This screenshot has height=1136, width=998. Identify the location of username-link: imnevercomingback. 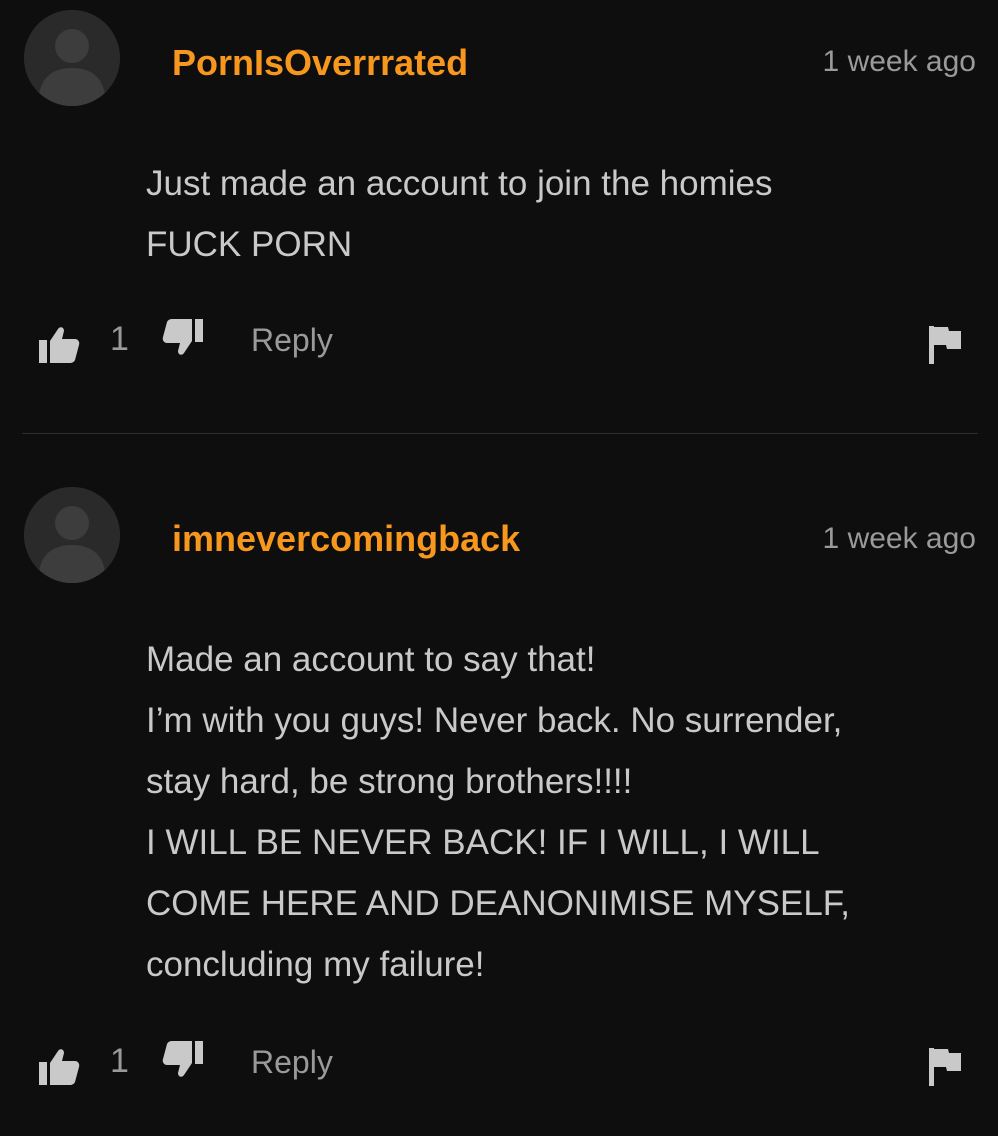
(346, 539).